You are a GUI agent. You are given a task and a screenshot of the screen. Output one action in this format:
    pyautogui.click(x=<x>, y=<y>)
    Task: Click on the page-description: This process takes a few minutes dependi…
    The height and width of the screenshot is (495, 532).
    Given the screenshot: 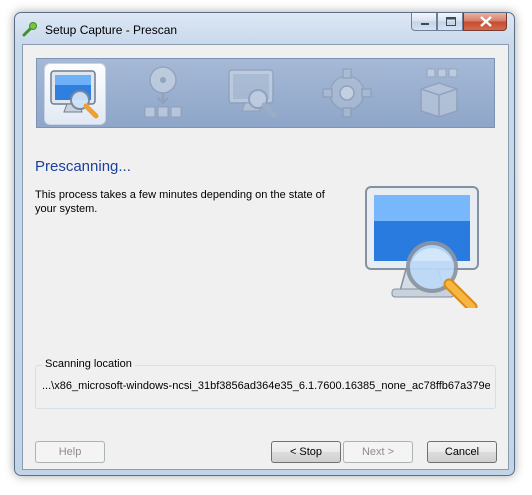 What is the action you would take?
    pyautogui.click(x=180, y=202)
    